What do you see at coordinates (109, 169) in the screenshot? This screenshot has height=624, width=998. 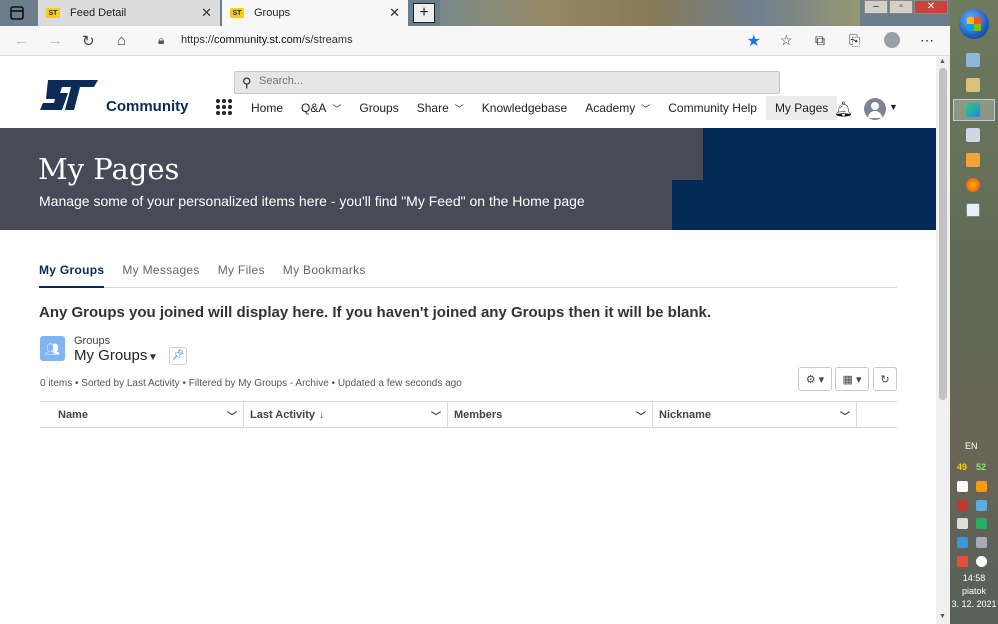 I see `page-title: My Pages` at bounding box center [109, 169].